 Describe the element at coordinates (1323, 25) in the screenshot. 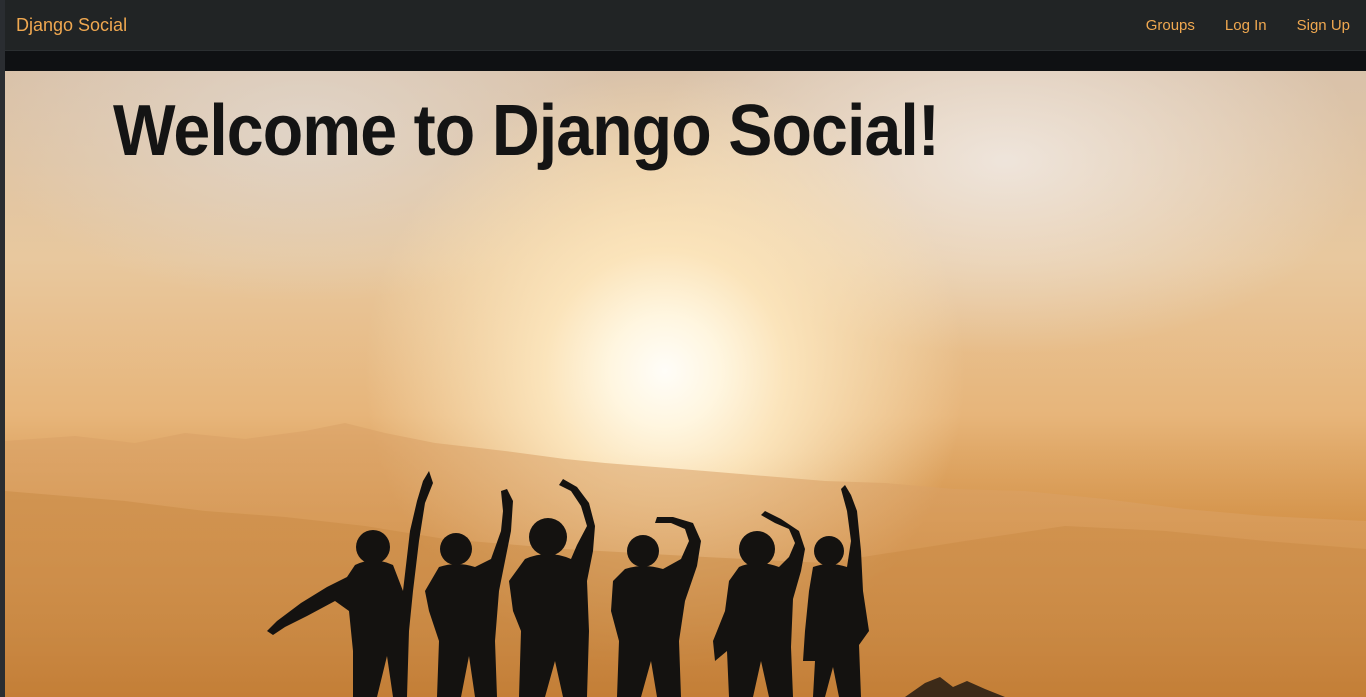

I see `nav-link-signup: Sign Up` at that location.